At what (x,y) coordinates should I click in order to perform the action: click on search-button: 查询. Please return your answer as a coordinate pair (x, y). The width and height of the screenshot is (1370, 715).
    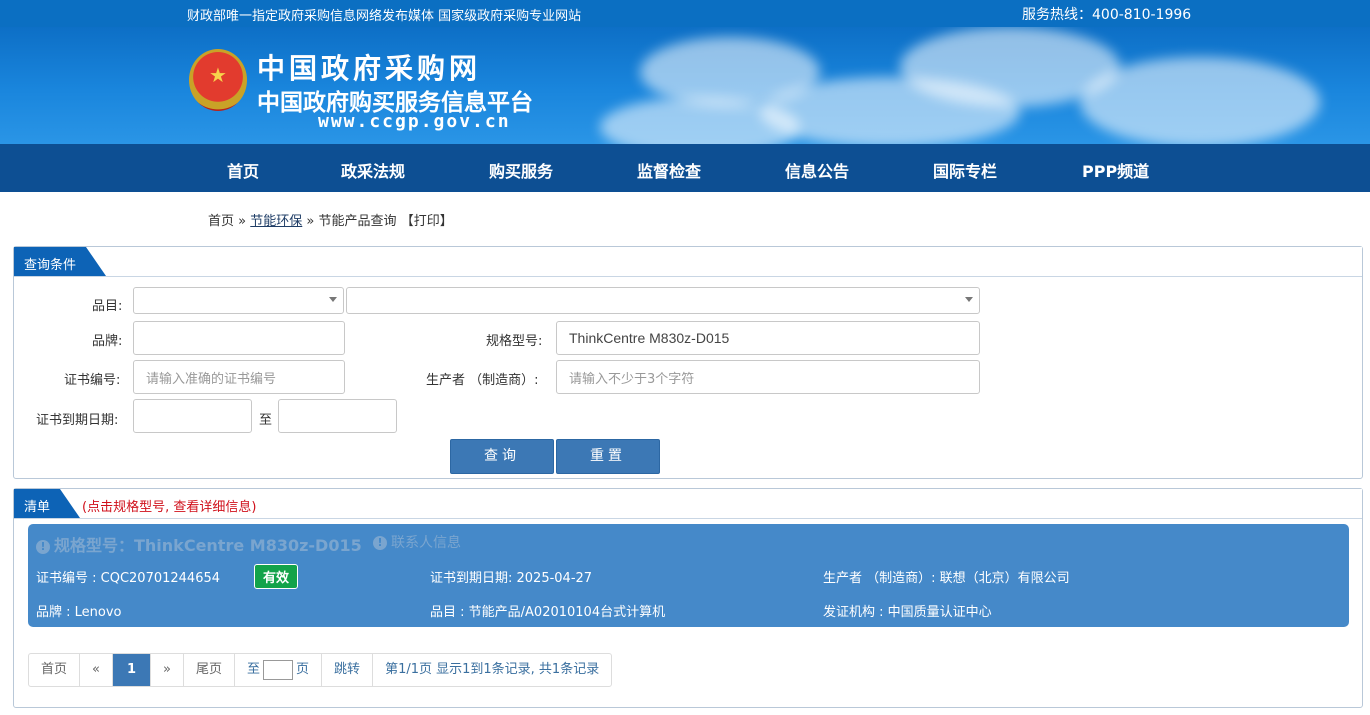
    Looking at the image, I should click on (502, 456).